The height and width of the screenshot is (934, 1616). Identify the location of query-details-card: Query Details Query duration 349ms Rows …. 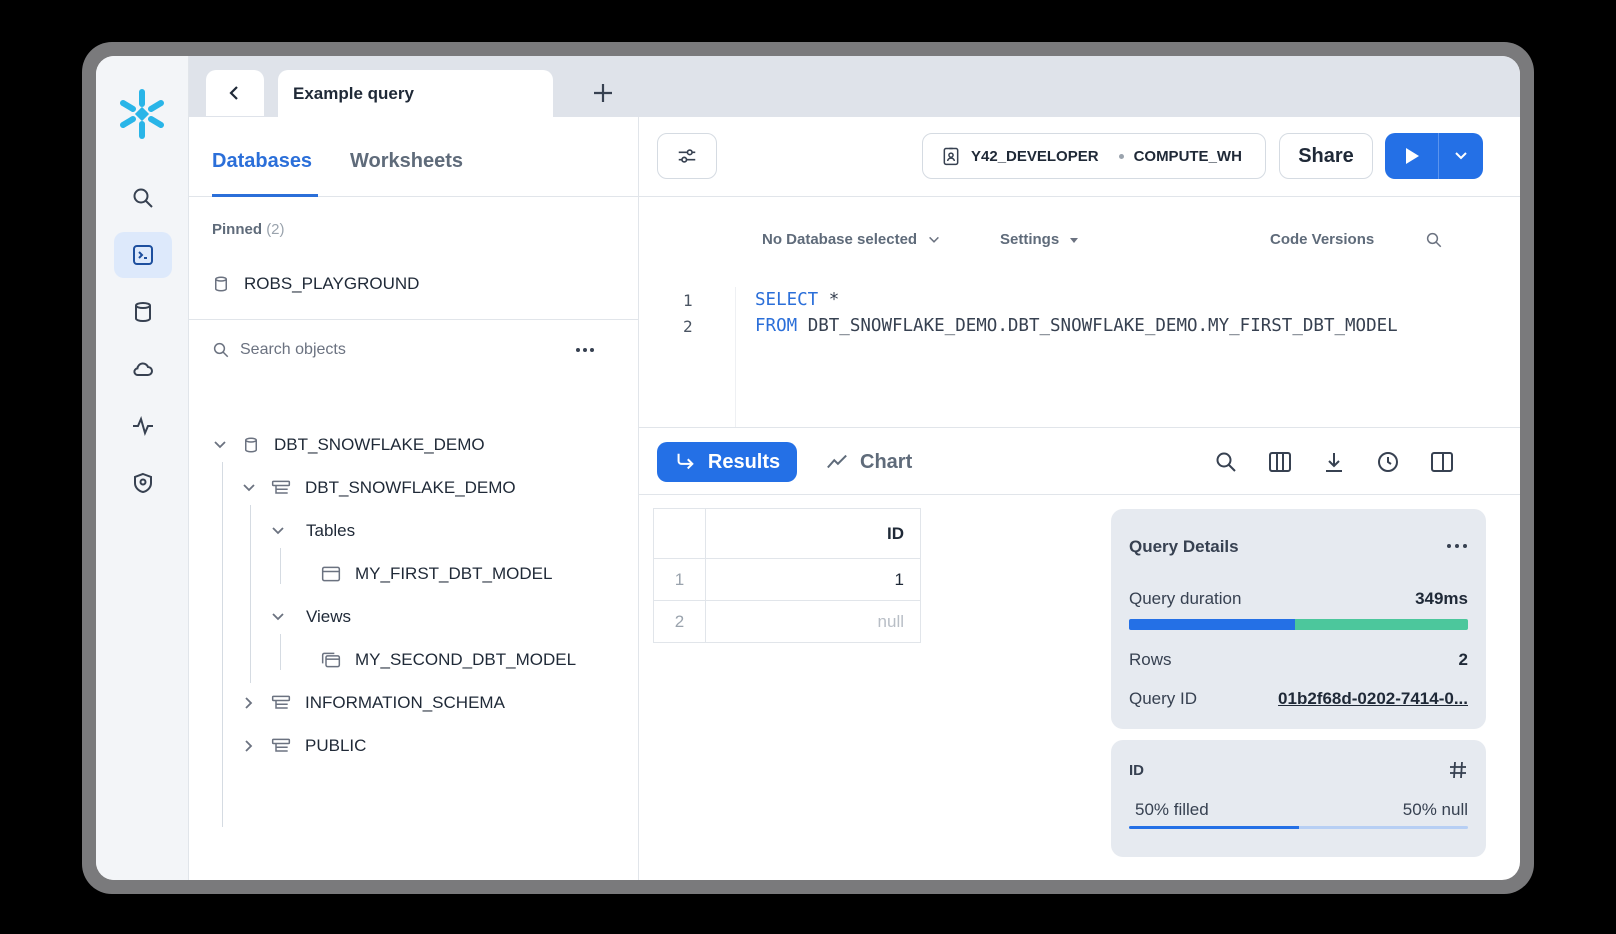
(1298, 619).